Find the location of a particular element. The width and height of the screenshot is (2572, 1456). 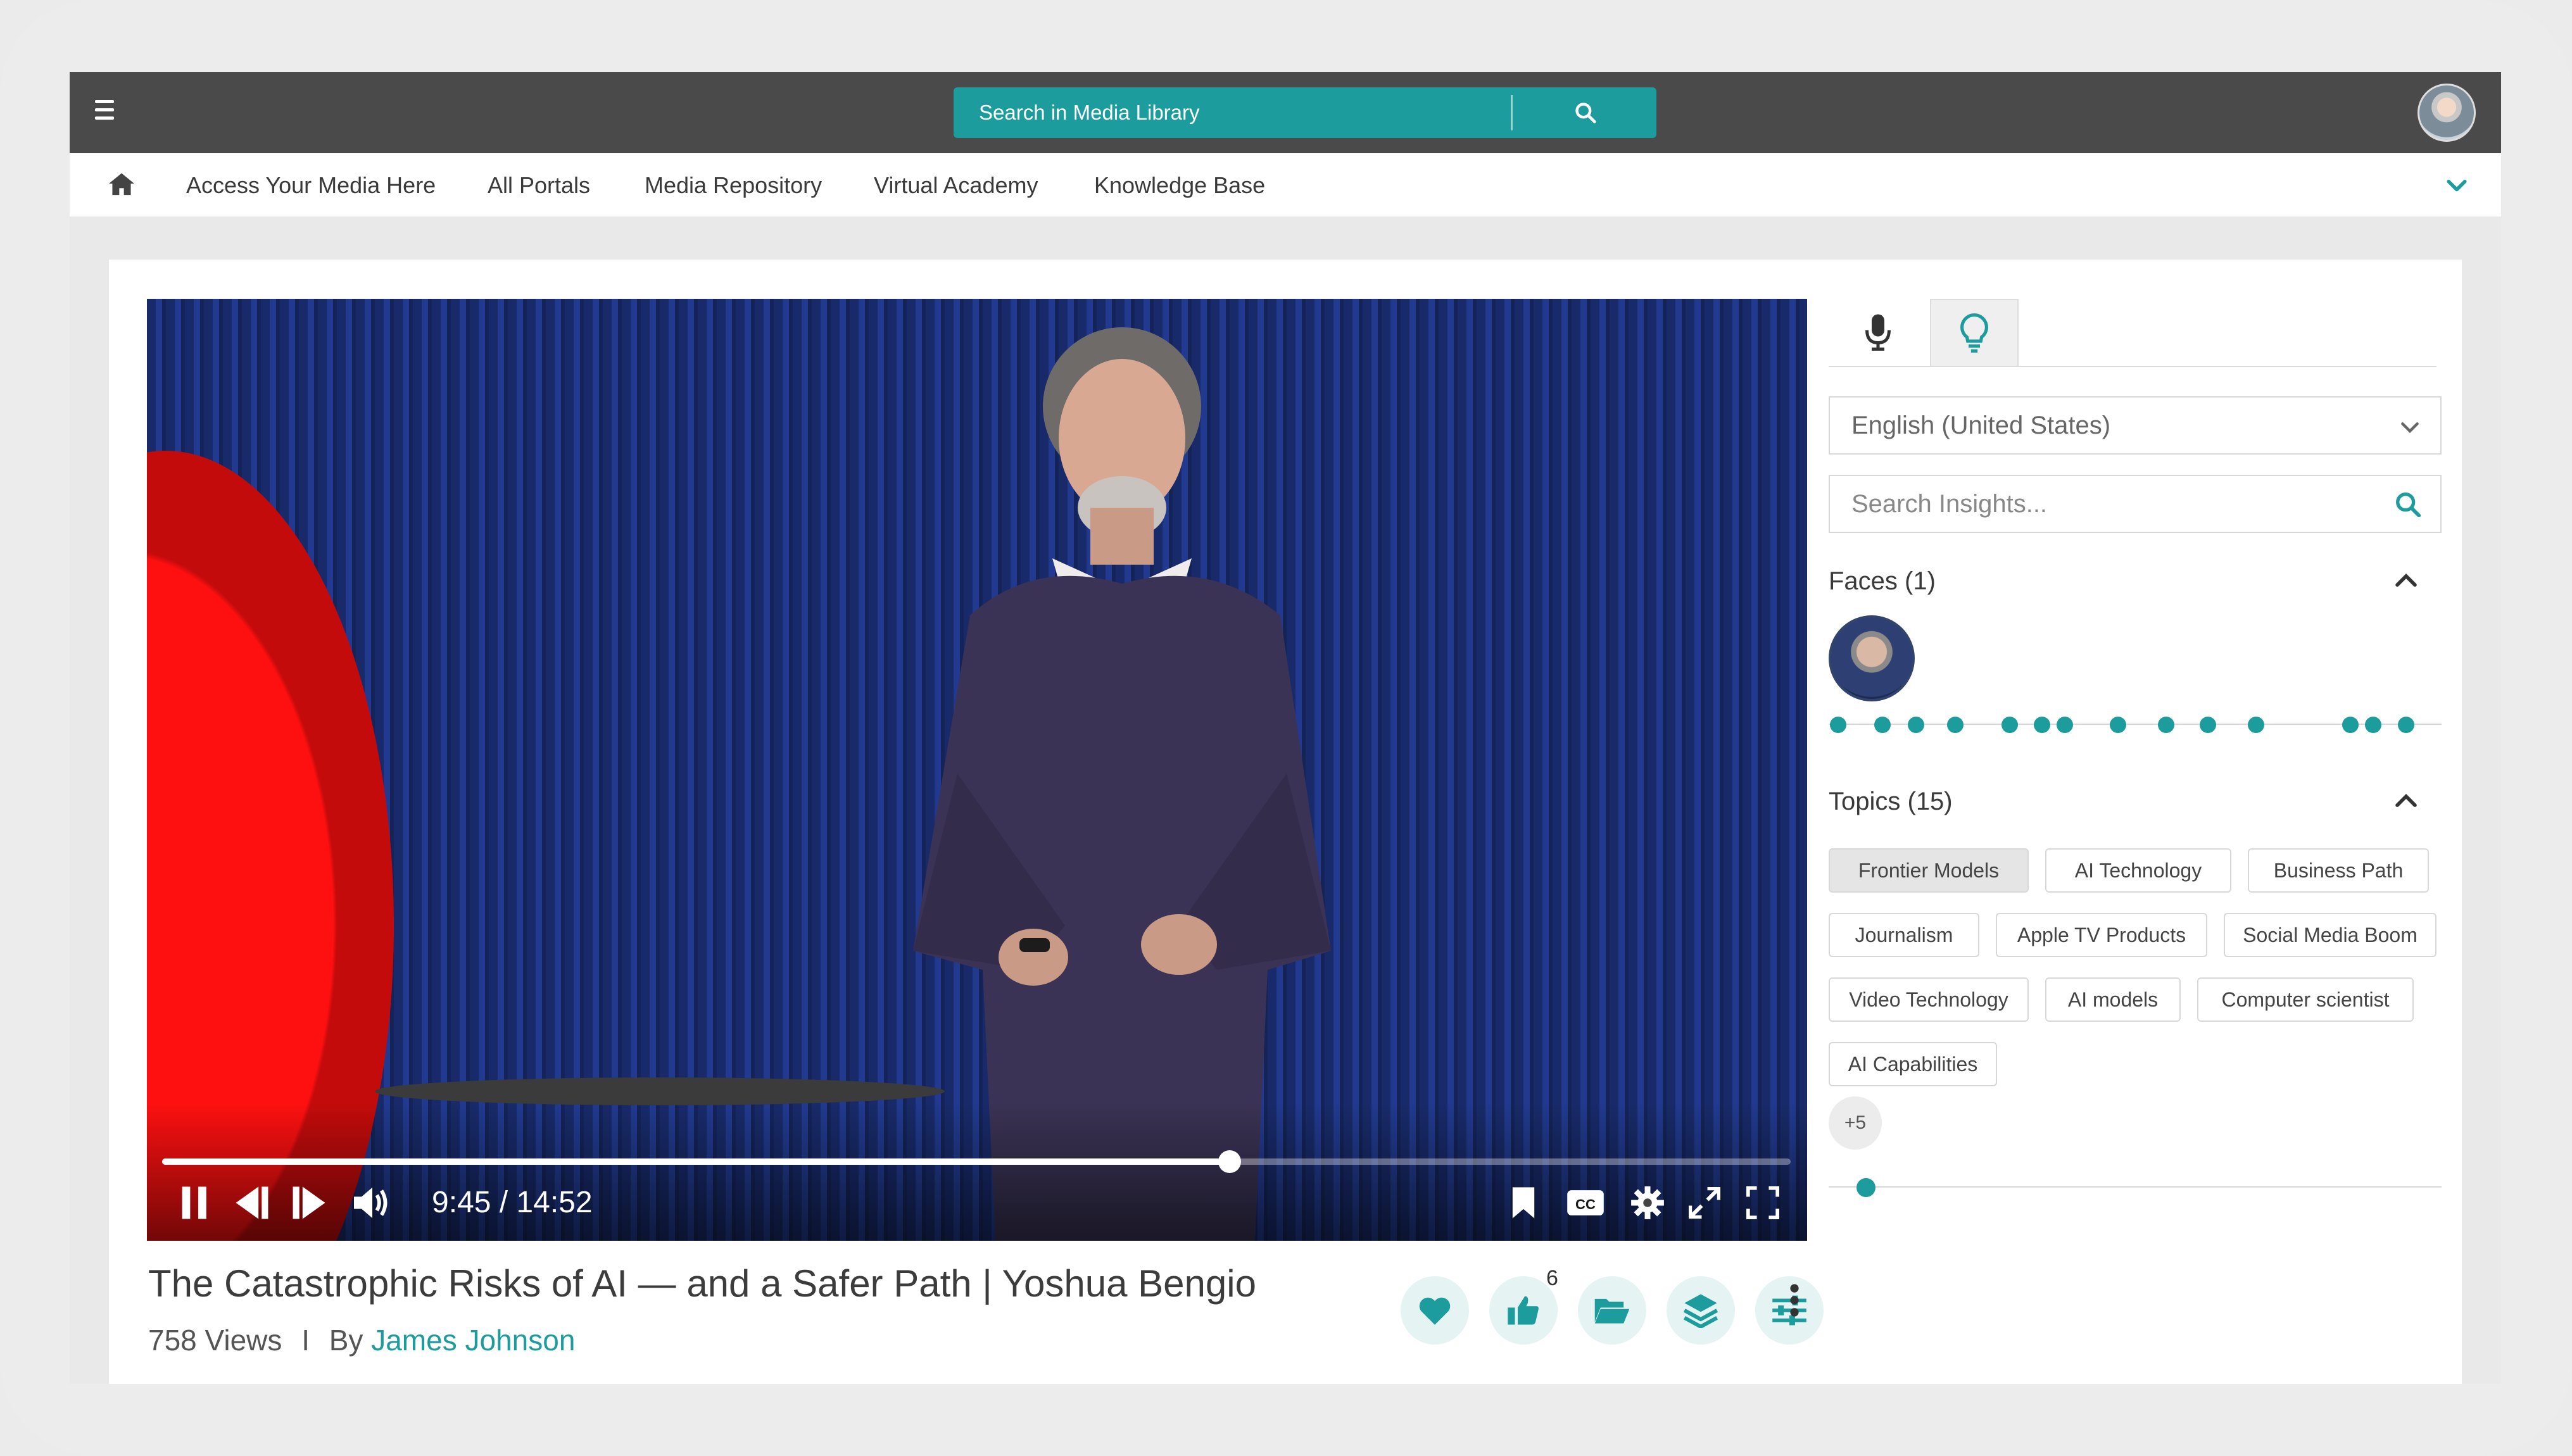

lightbulb-icon is located at coordinates (1974, 333).